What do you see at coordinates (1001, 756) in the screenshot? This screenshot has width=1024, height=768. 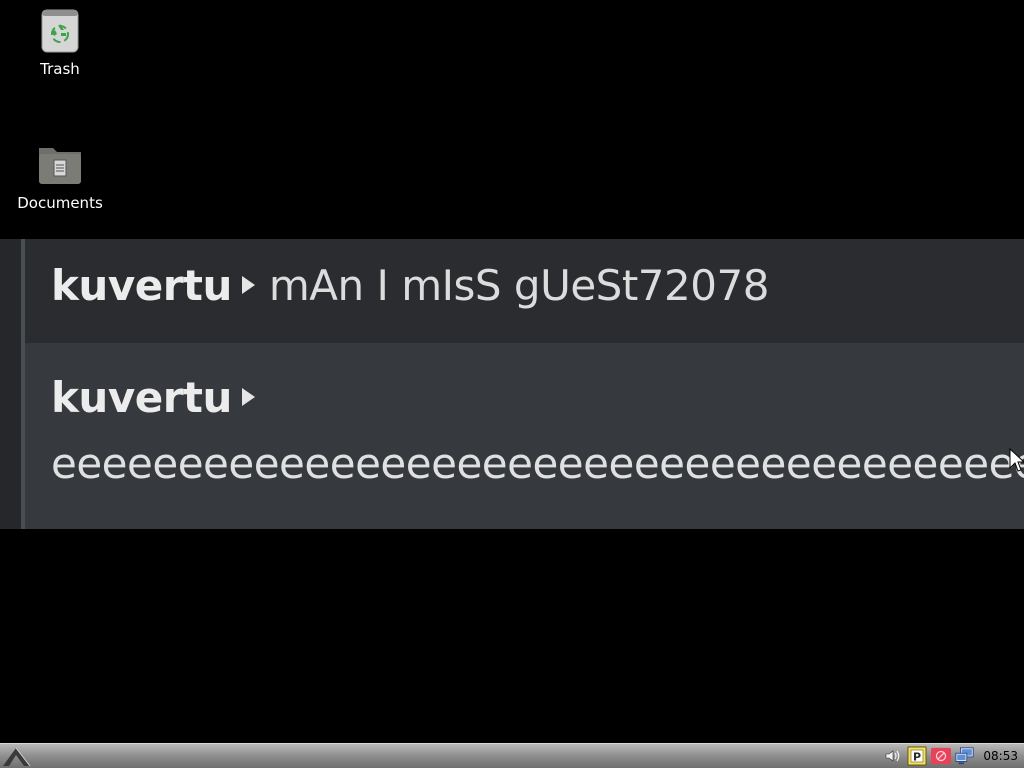 I see `taskbar-clock: 08:53` at bounding box center [1001, 756].